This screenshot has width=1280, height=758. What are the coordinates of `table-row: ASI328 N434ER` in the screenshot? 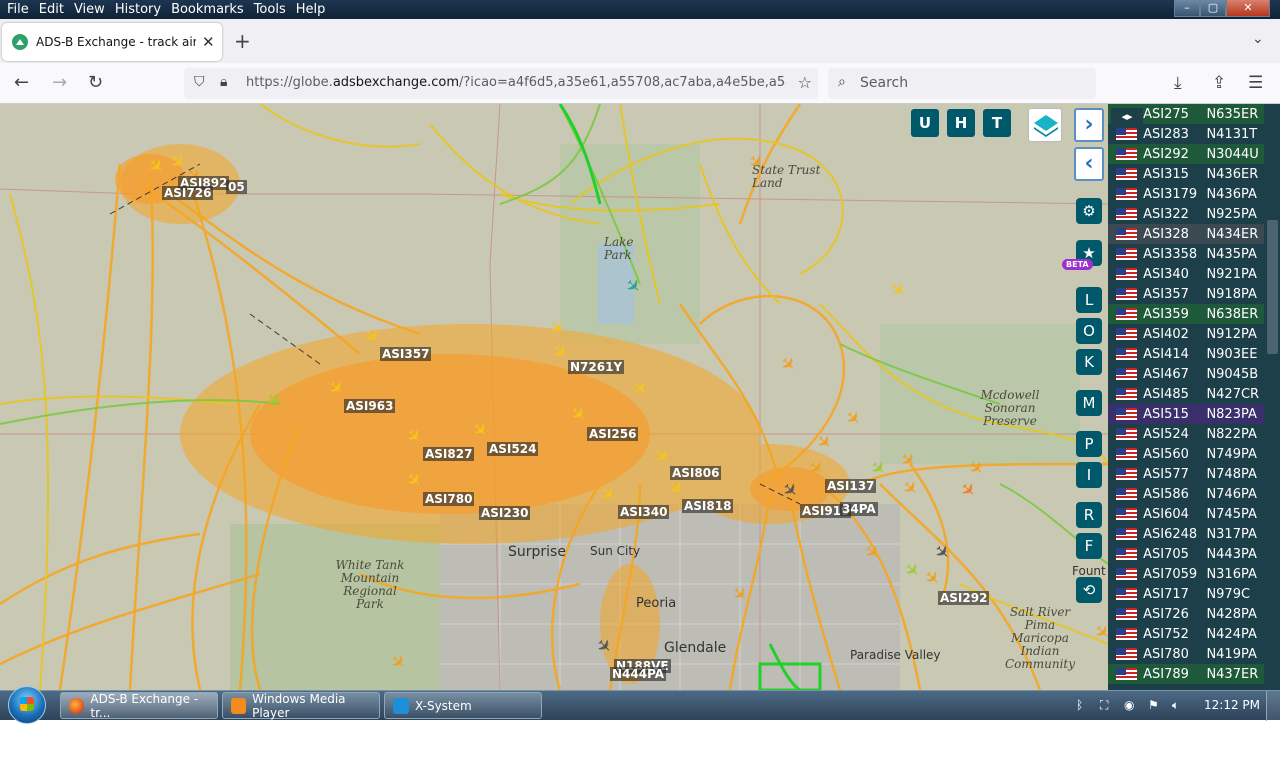 It's located at (1186, 234).